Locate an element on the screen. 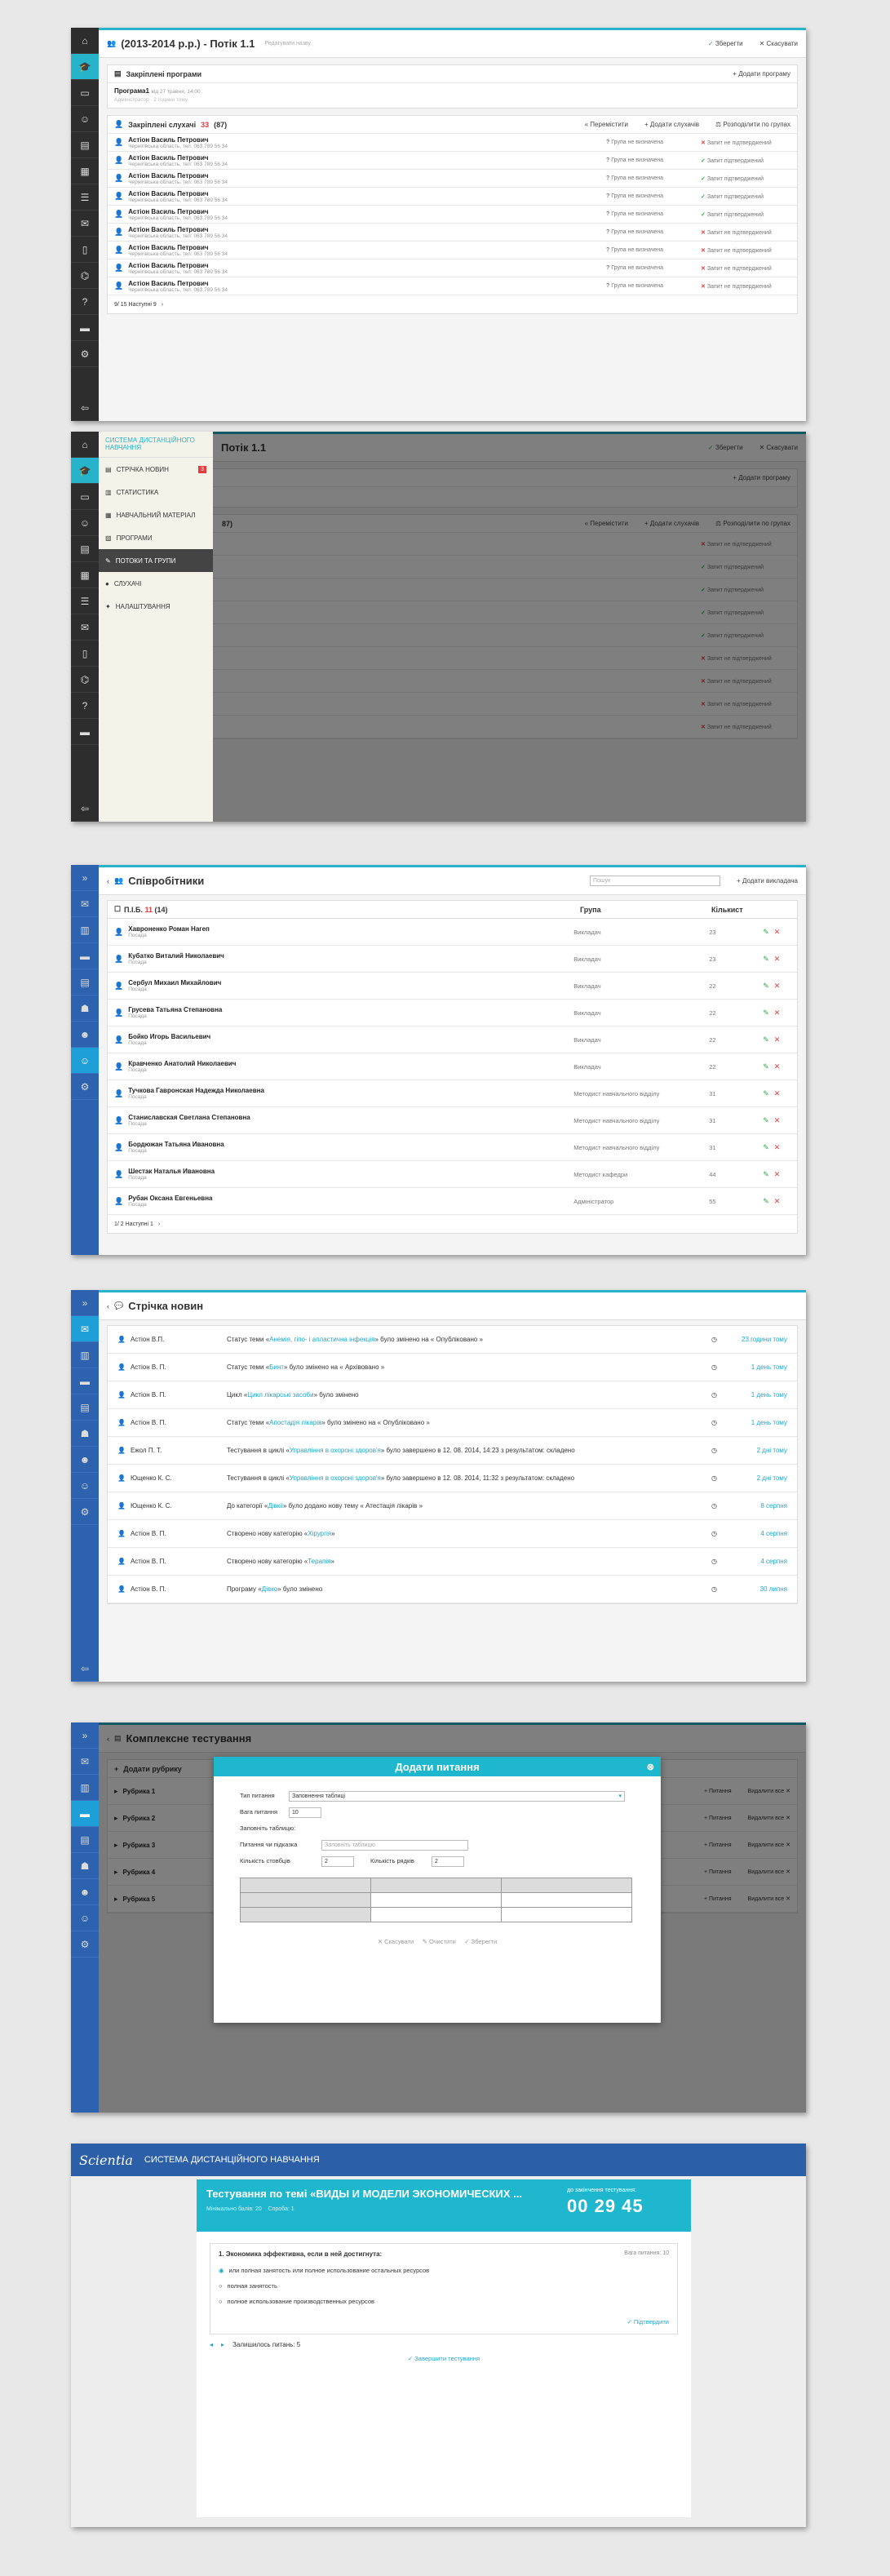 The width and height of the screenshot is (890, 2576). employee-name: Сербул Михаил Михайлович is located at coordinates (348, 983).